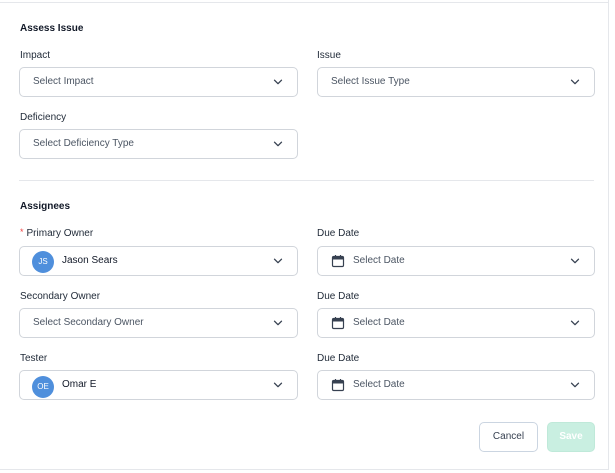  Describe the element at coordinates (60, 233) in the screenshot. I see `primary-owner-label-text: Primary Owner` at that location.